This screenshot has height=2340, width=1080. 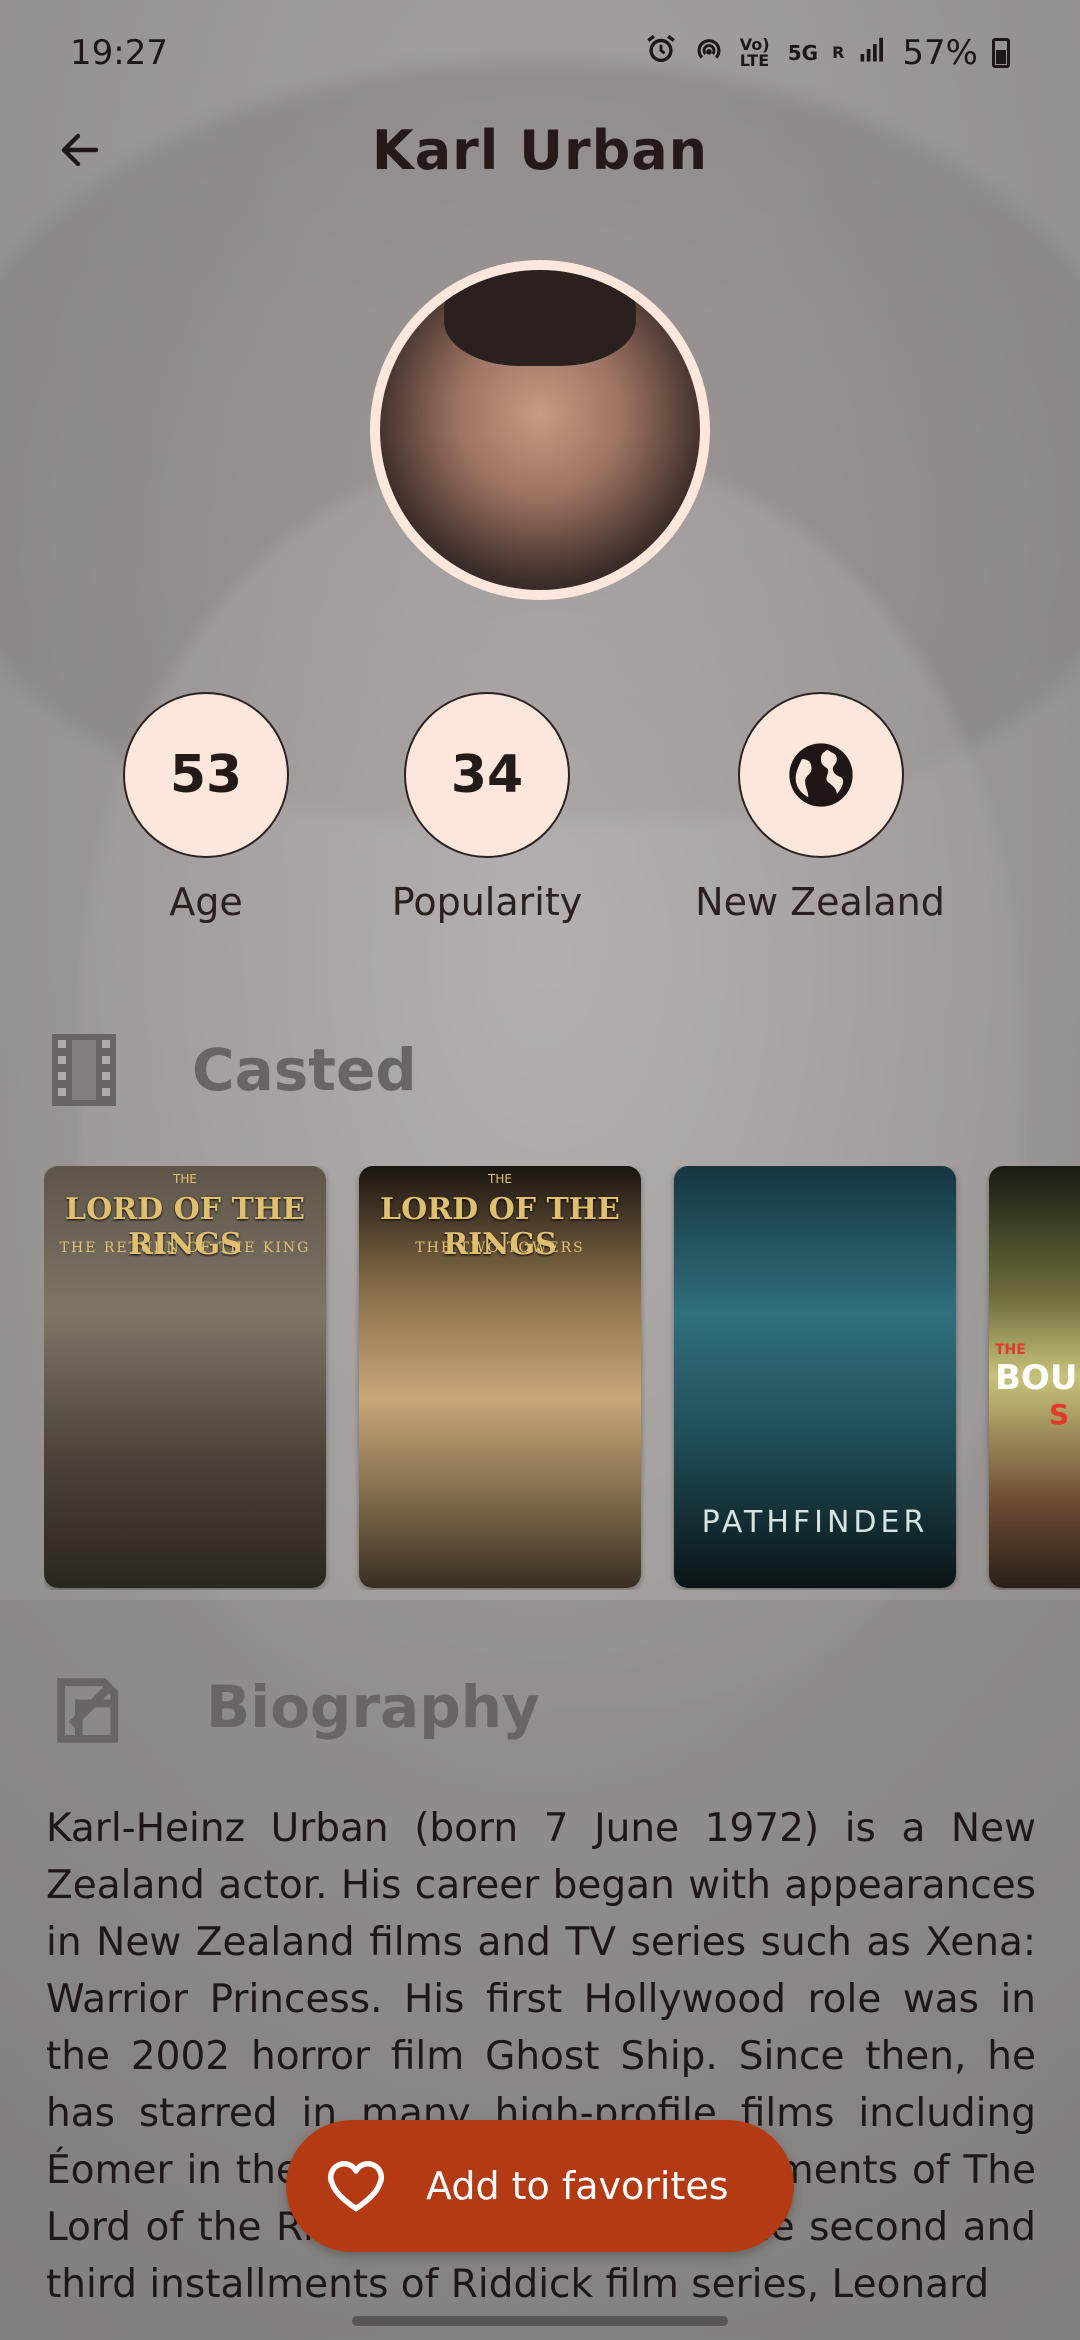 I want to click on poster-title-suffix: S, so click(x=1059, y=1414).